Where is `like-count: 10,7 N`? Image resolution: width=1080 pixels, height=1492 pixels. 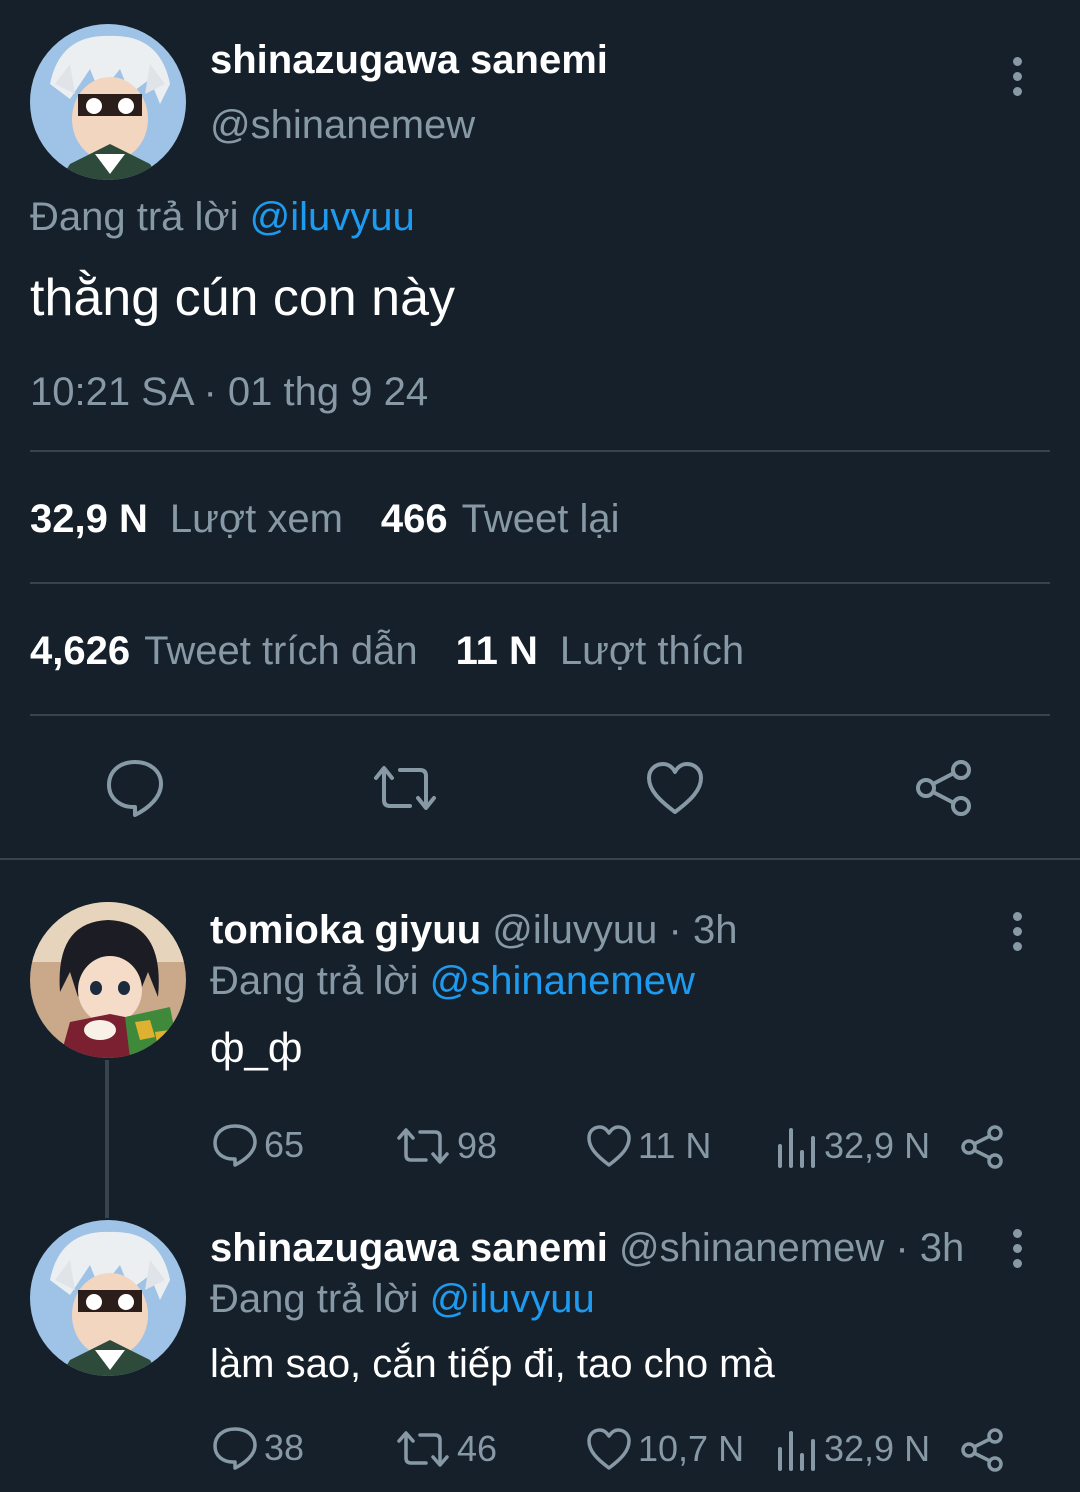 like-count: 10,7 N is located at coordinates (691, 1448).